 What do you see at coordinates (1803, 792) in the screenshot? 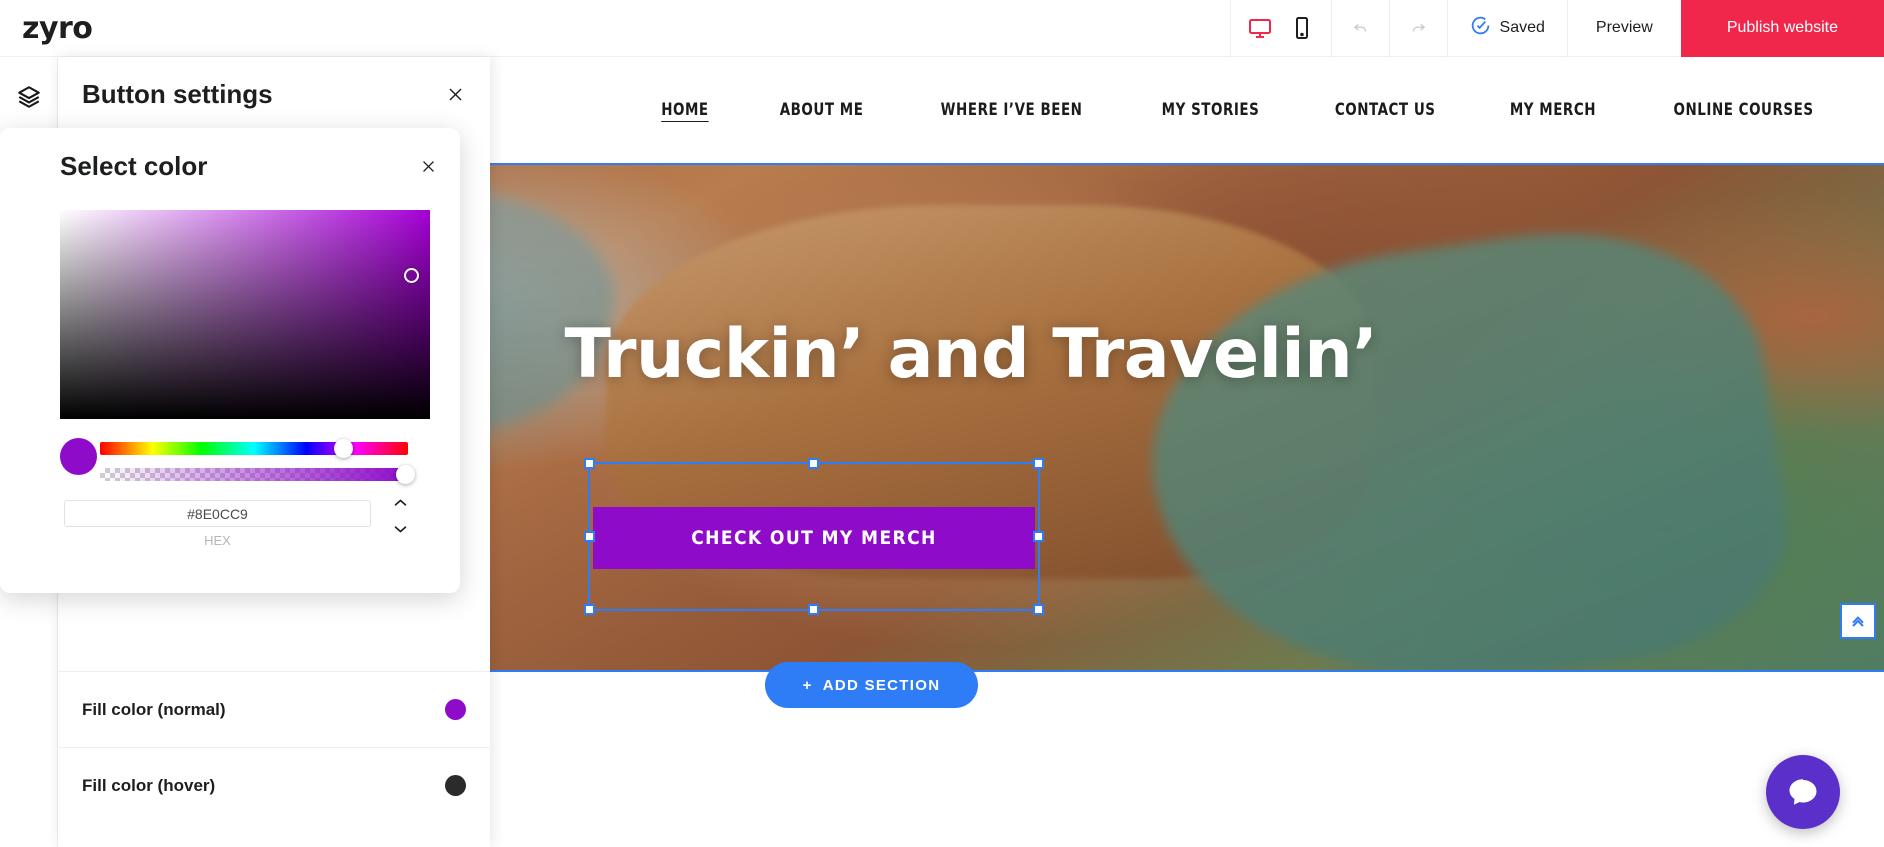
I see `chat-icon` at bounding box center [1803, 792].